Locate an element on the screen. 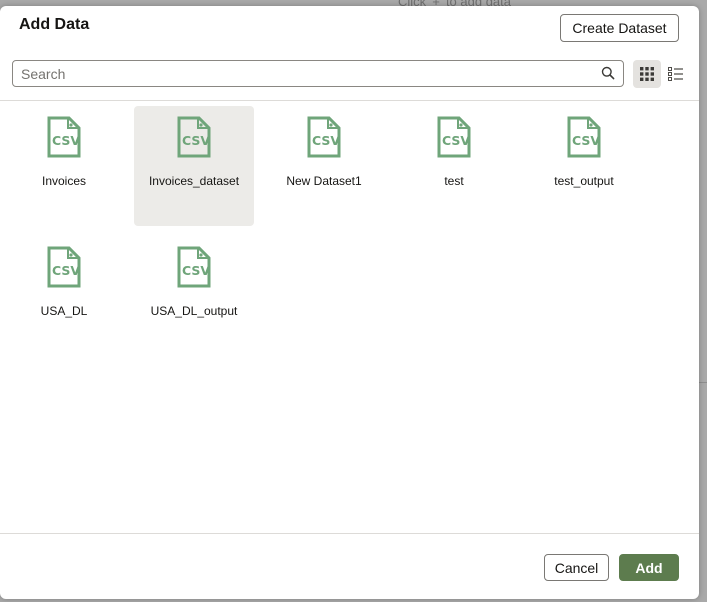 This screenshot has height=602, width=707. dataset-tile: CSV USA_DL_output is located at coordinates (194, 296).